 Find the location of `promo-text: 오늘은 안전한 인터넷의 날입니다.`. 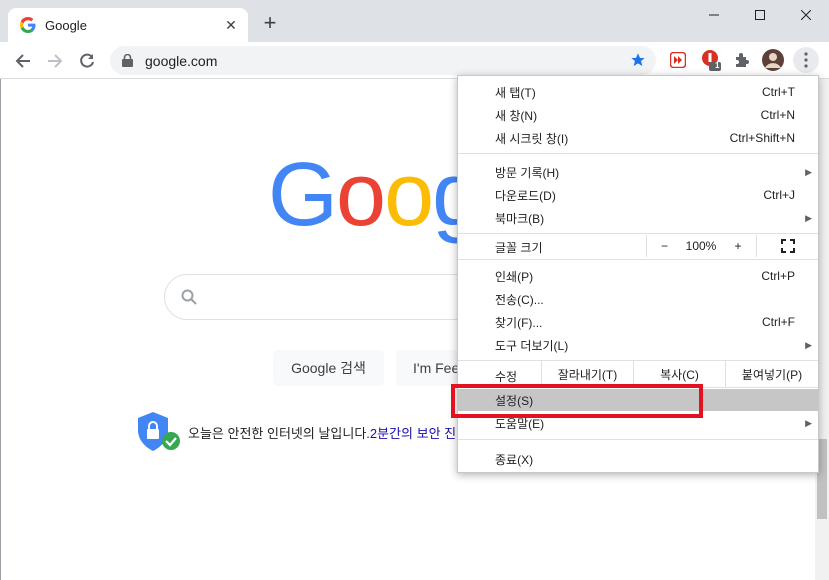

promo-text: 오늘은 안전한 인터넷의 날입니다. is located at coordinates (279, 433).